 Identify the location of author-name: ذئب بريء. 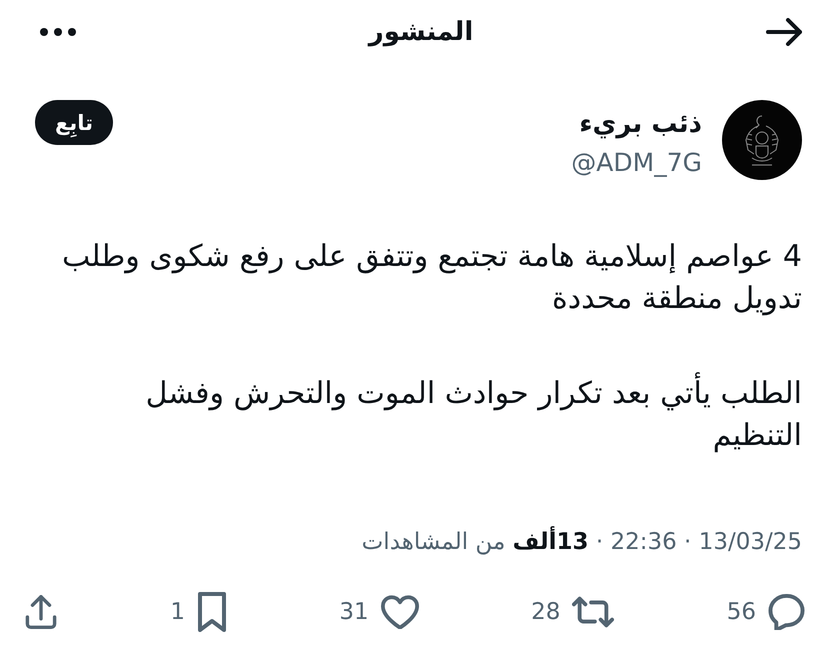
(636, 124).